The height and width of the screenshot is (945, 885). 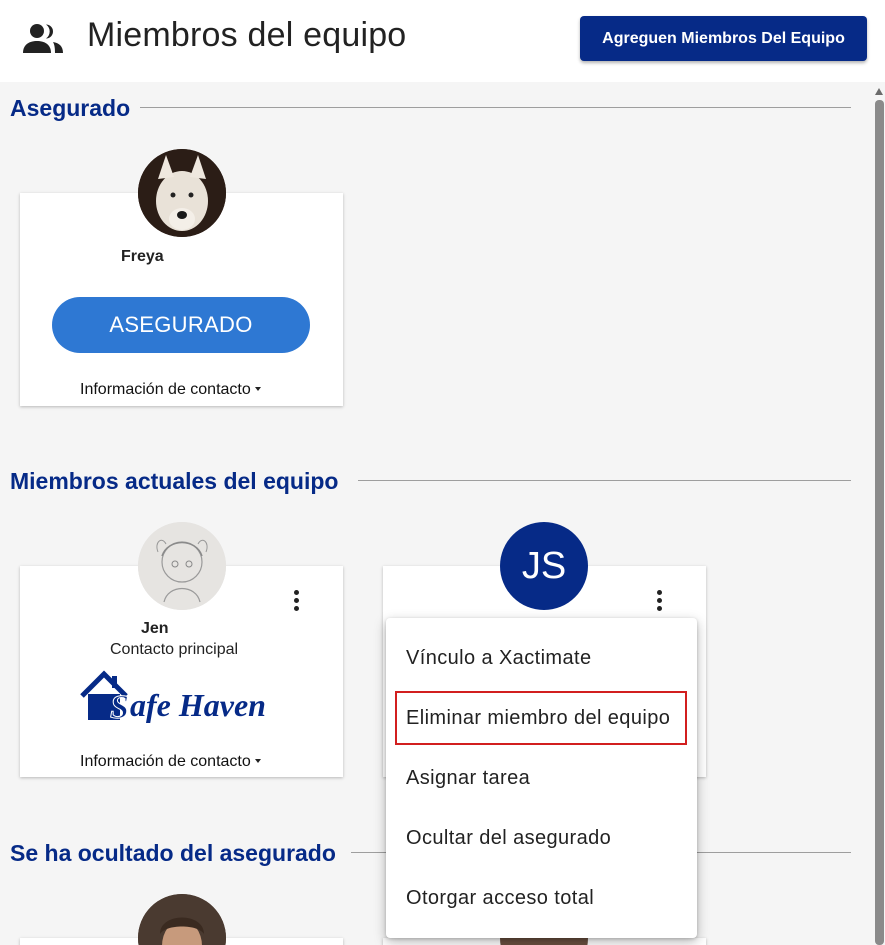 I want to click on section-title-insured: Asegurado, so click(x=75, y=108).